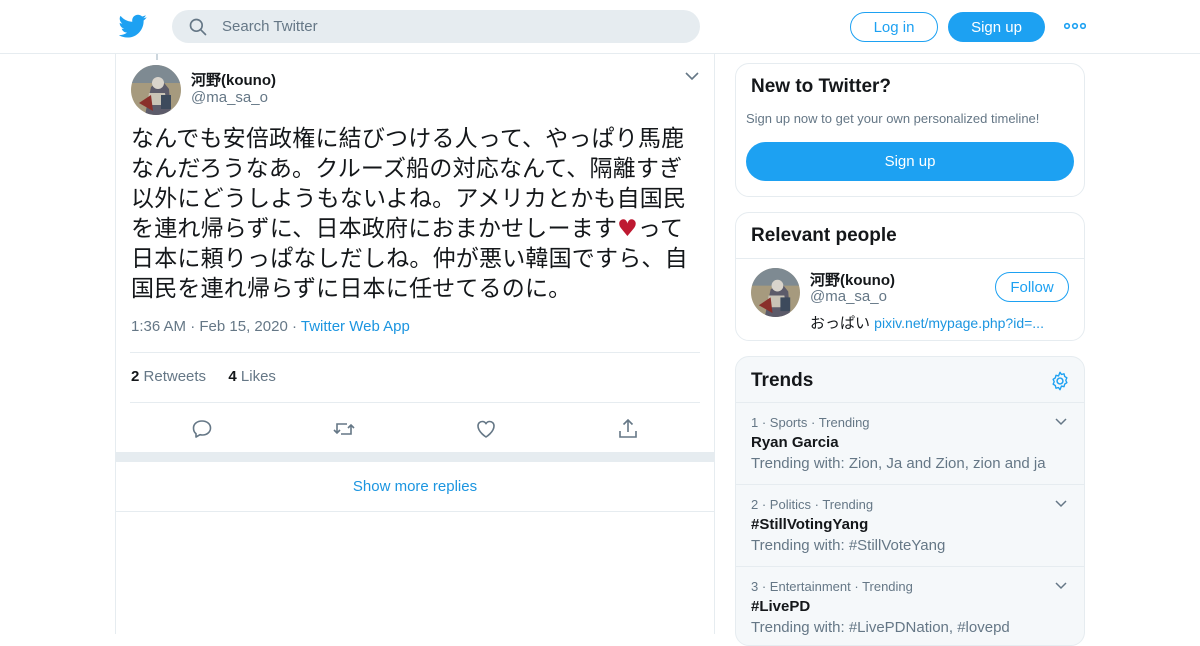  What do you see at coordinates (996, 27) in the screenshot?
I see `signup-button: Sign up` at bounding box center [996, 27].